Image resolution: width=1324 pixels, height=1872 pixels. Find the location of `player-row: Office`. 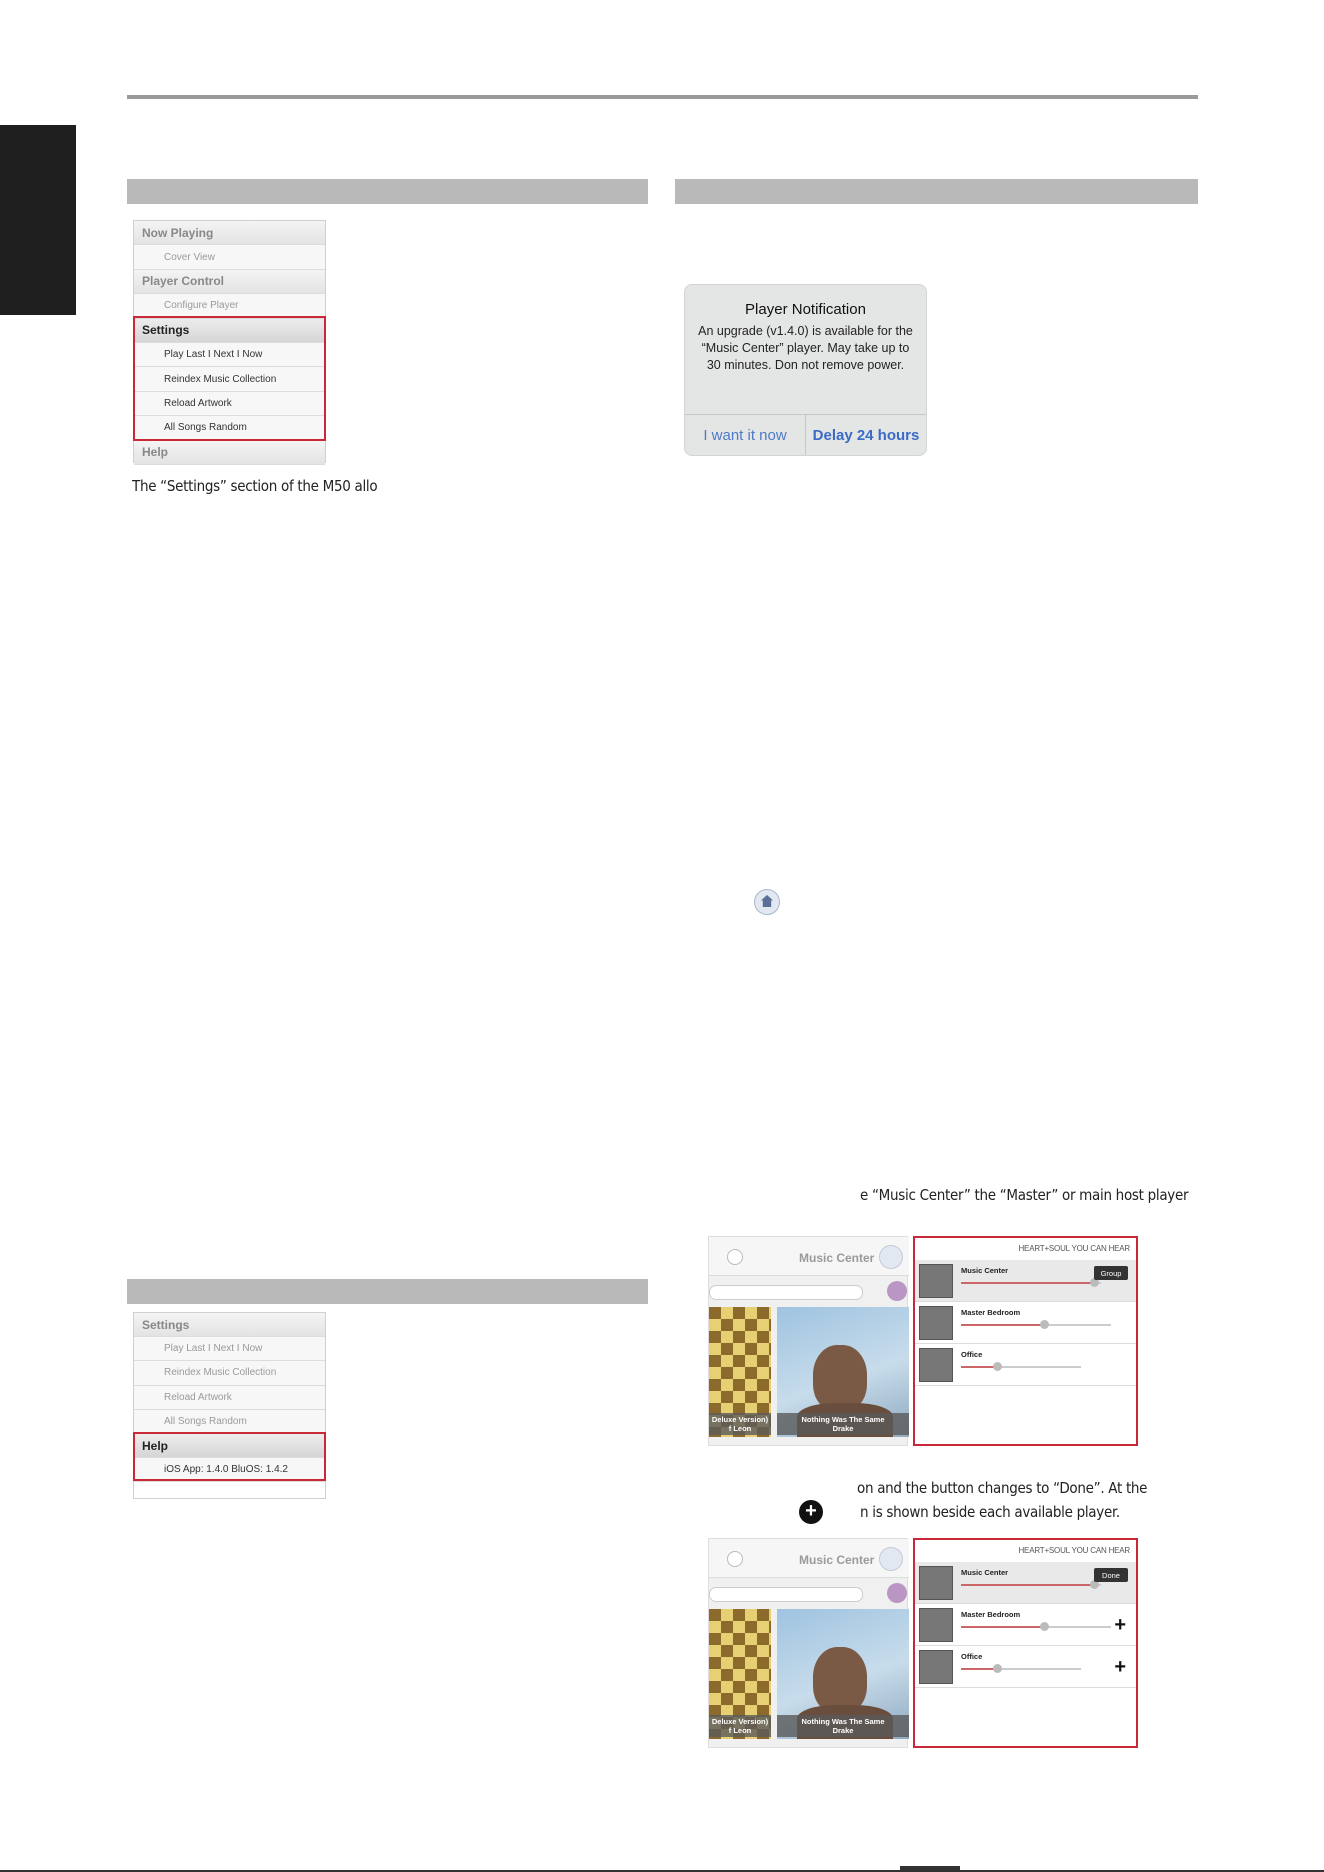

player-row: Office is located at coordinates (1025, 1365).